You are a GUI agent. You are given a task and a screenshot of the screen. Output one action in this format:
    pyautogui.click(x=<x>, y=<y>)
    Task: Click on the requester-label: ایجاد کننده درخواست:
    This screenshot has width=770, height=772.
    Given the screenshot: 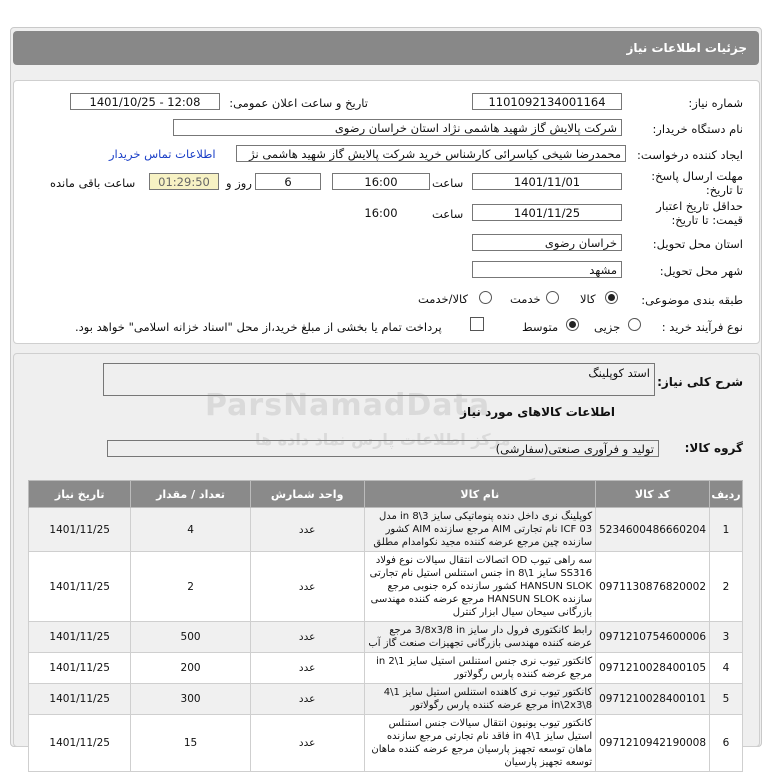 What is the action you would take?
    pyautogui.click(x=690, y=155)
    